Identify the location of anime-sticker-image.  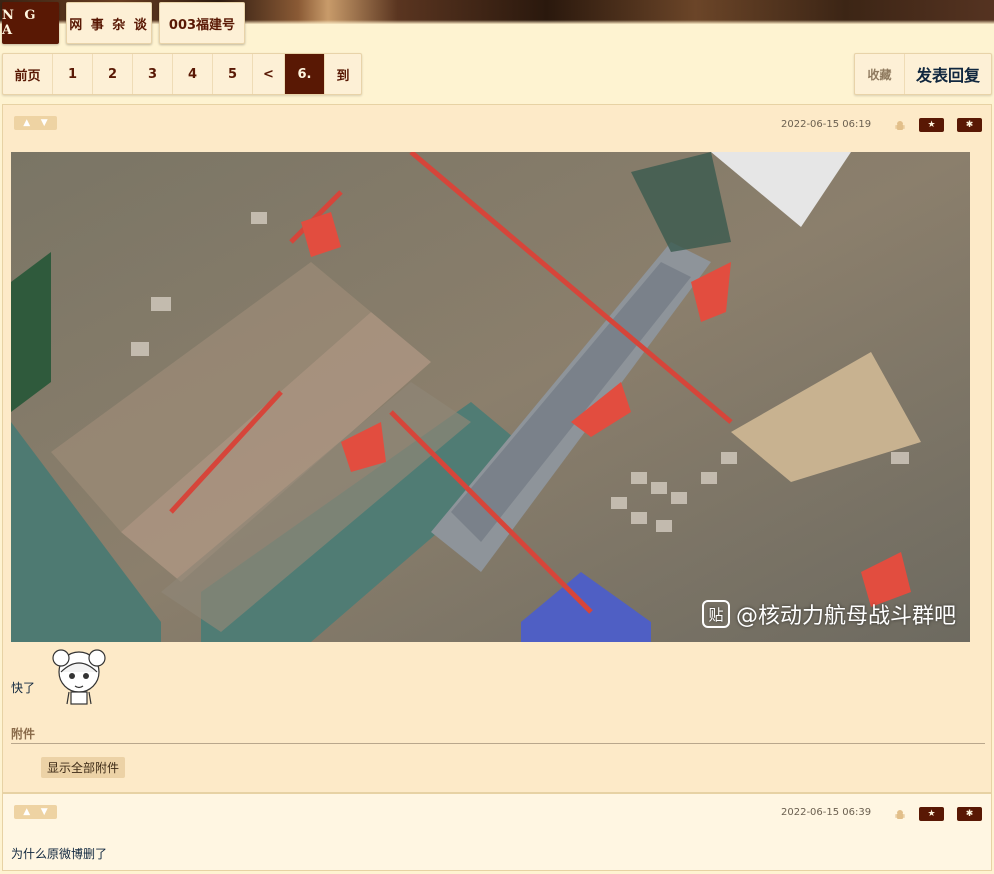
(79, 677).